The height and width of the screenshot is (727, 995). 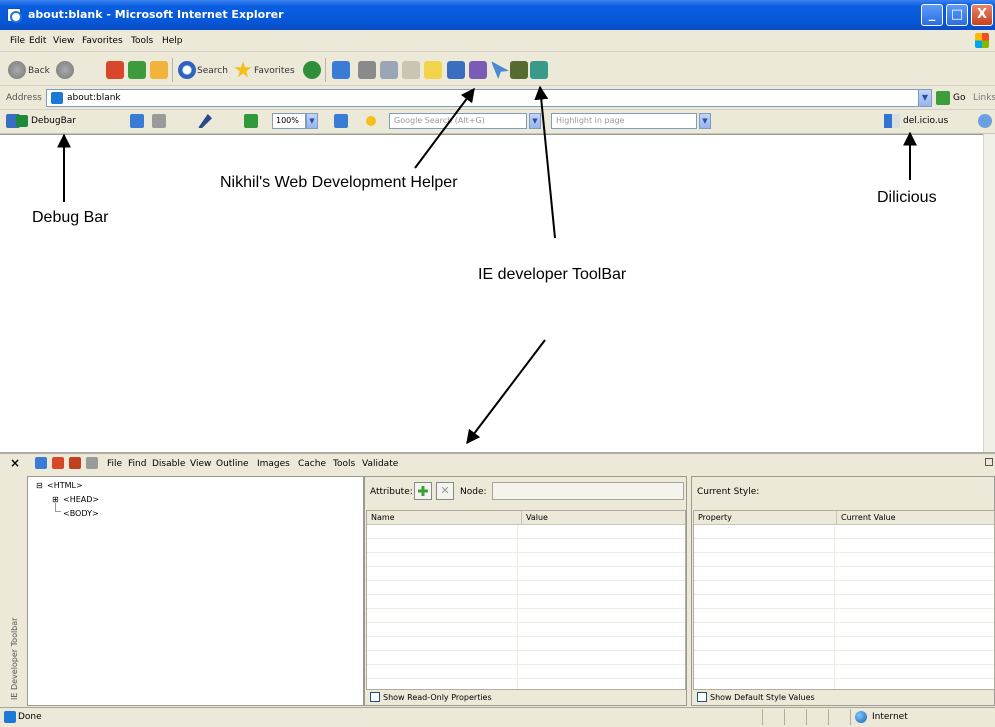 I want to click on annotation-ie-toolbar: IE developer ToolBar, so click(x=552, y=274).